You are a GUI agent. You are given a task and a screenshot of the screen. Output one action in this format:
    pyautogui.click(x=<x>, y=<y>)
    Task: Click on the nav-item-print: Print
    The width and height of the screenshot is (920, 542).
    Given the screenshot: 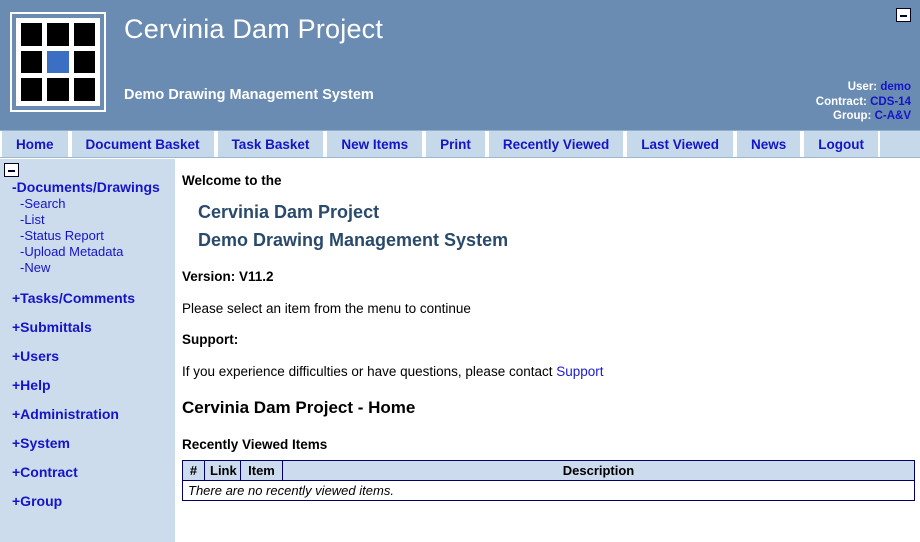 What is the action you would take?
    pyautogui.click(x=455, y=144)
    